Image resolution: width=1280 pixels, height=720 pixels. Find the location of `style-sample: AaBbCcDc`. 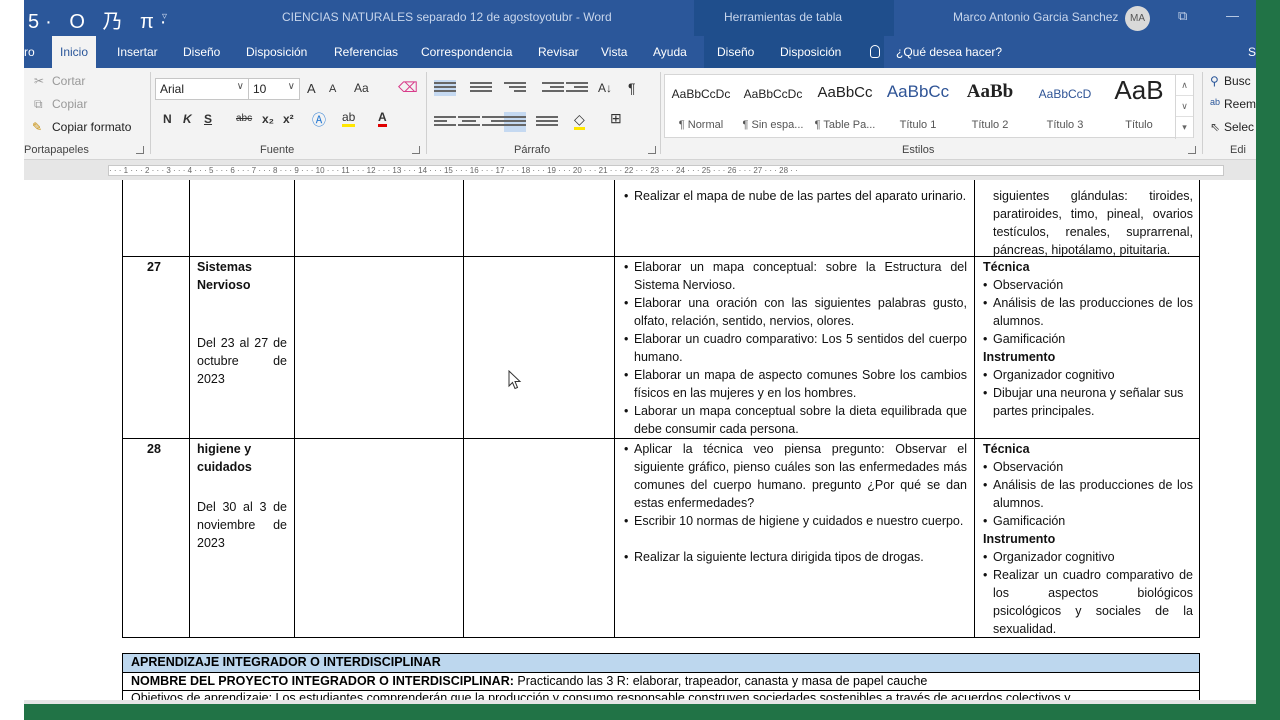

style-sample: AaBbCcDc is located at coordinates (701, 94).